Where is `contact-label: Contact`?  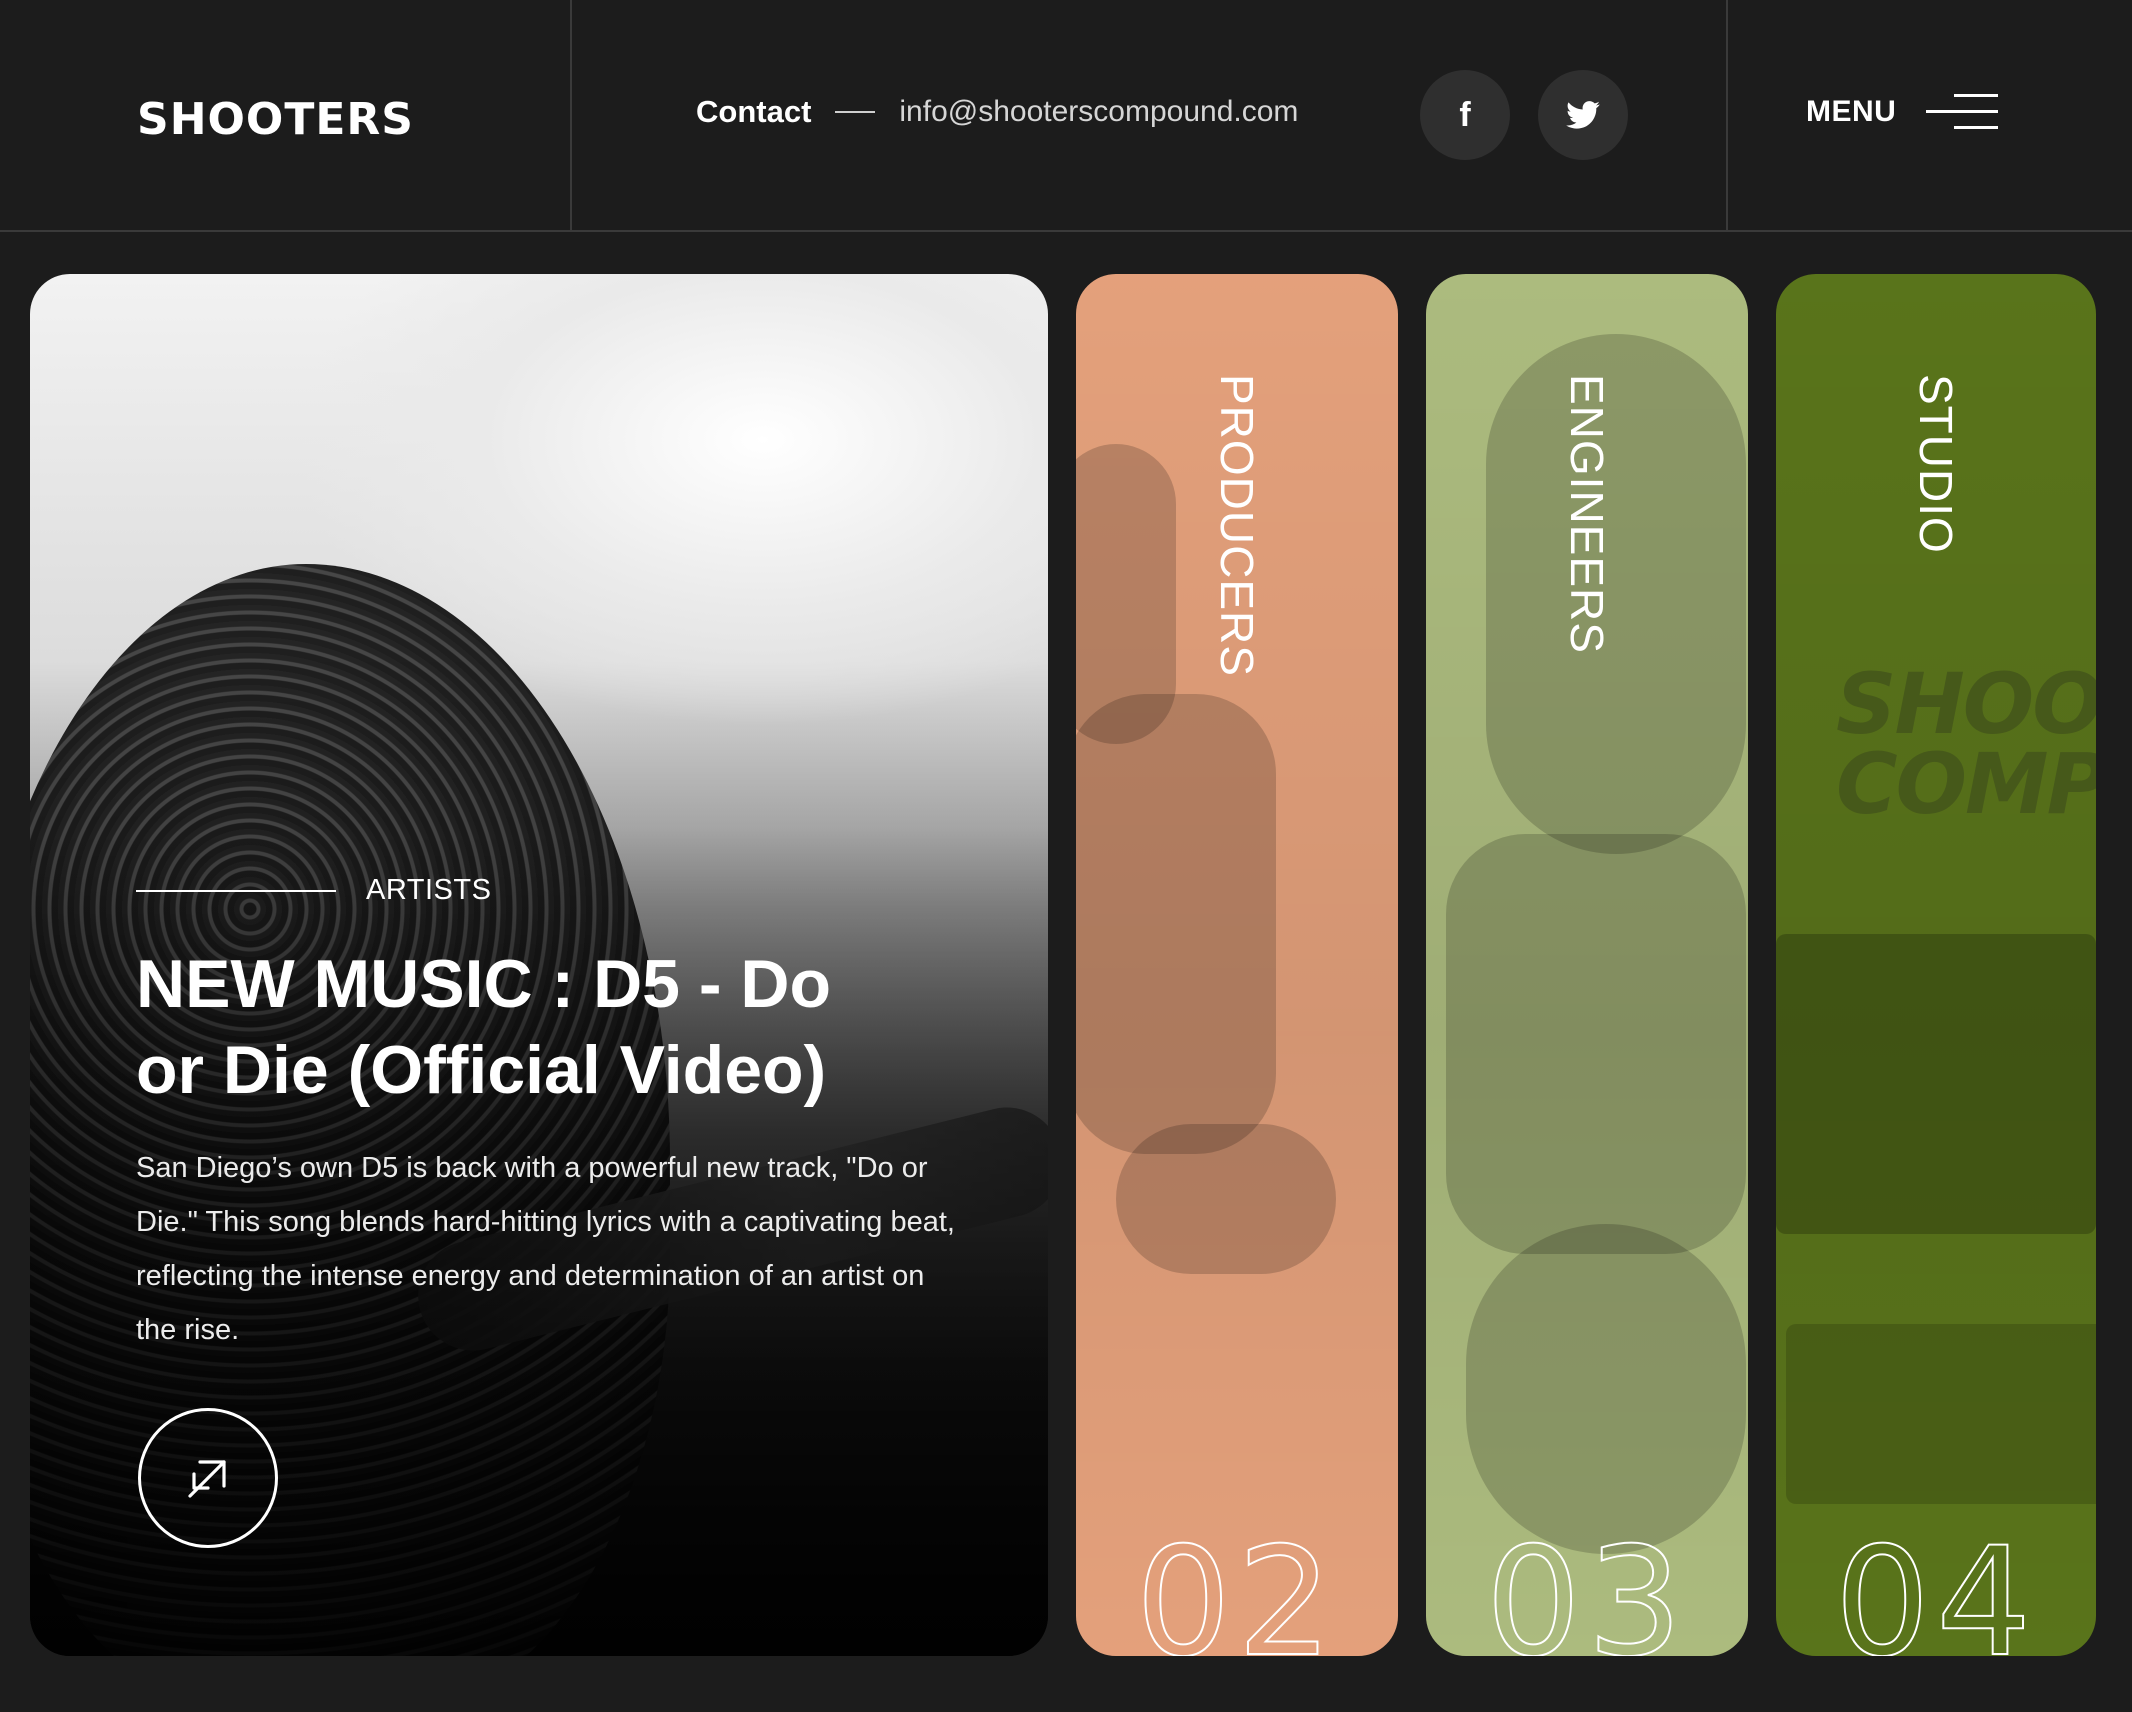 contact-label: Contact is located at coordinates (754, 111).